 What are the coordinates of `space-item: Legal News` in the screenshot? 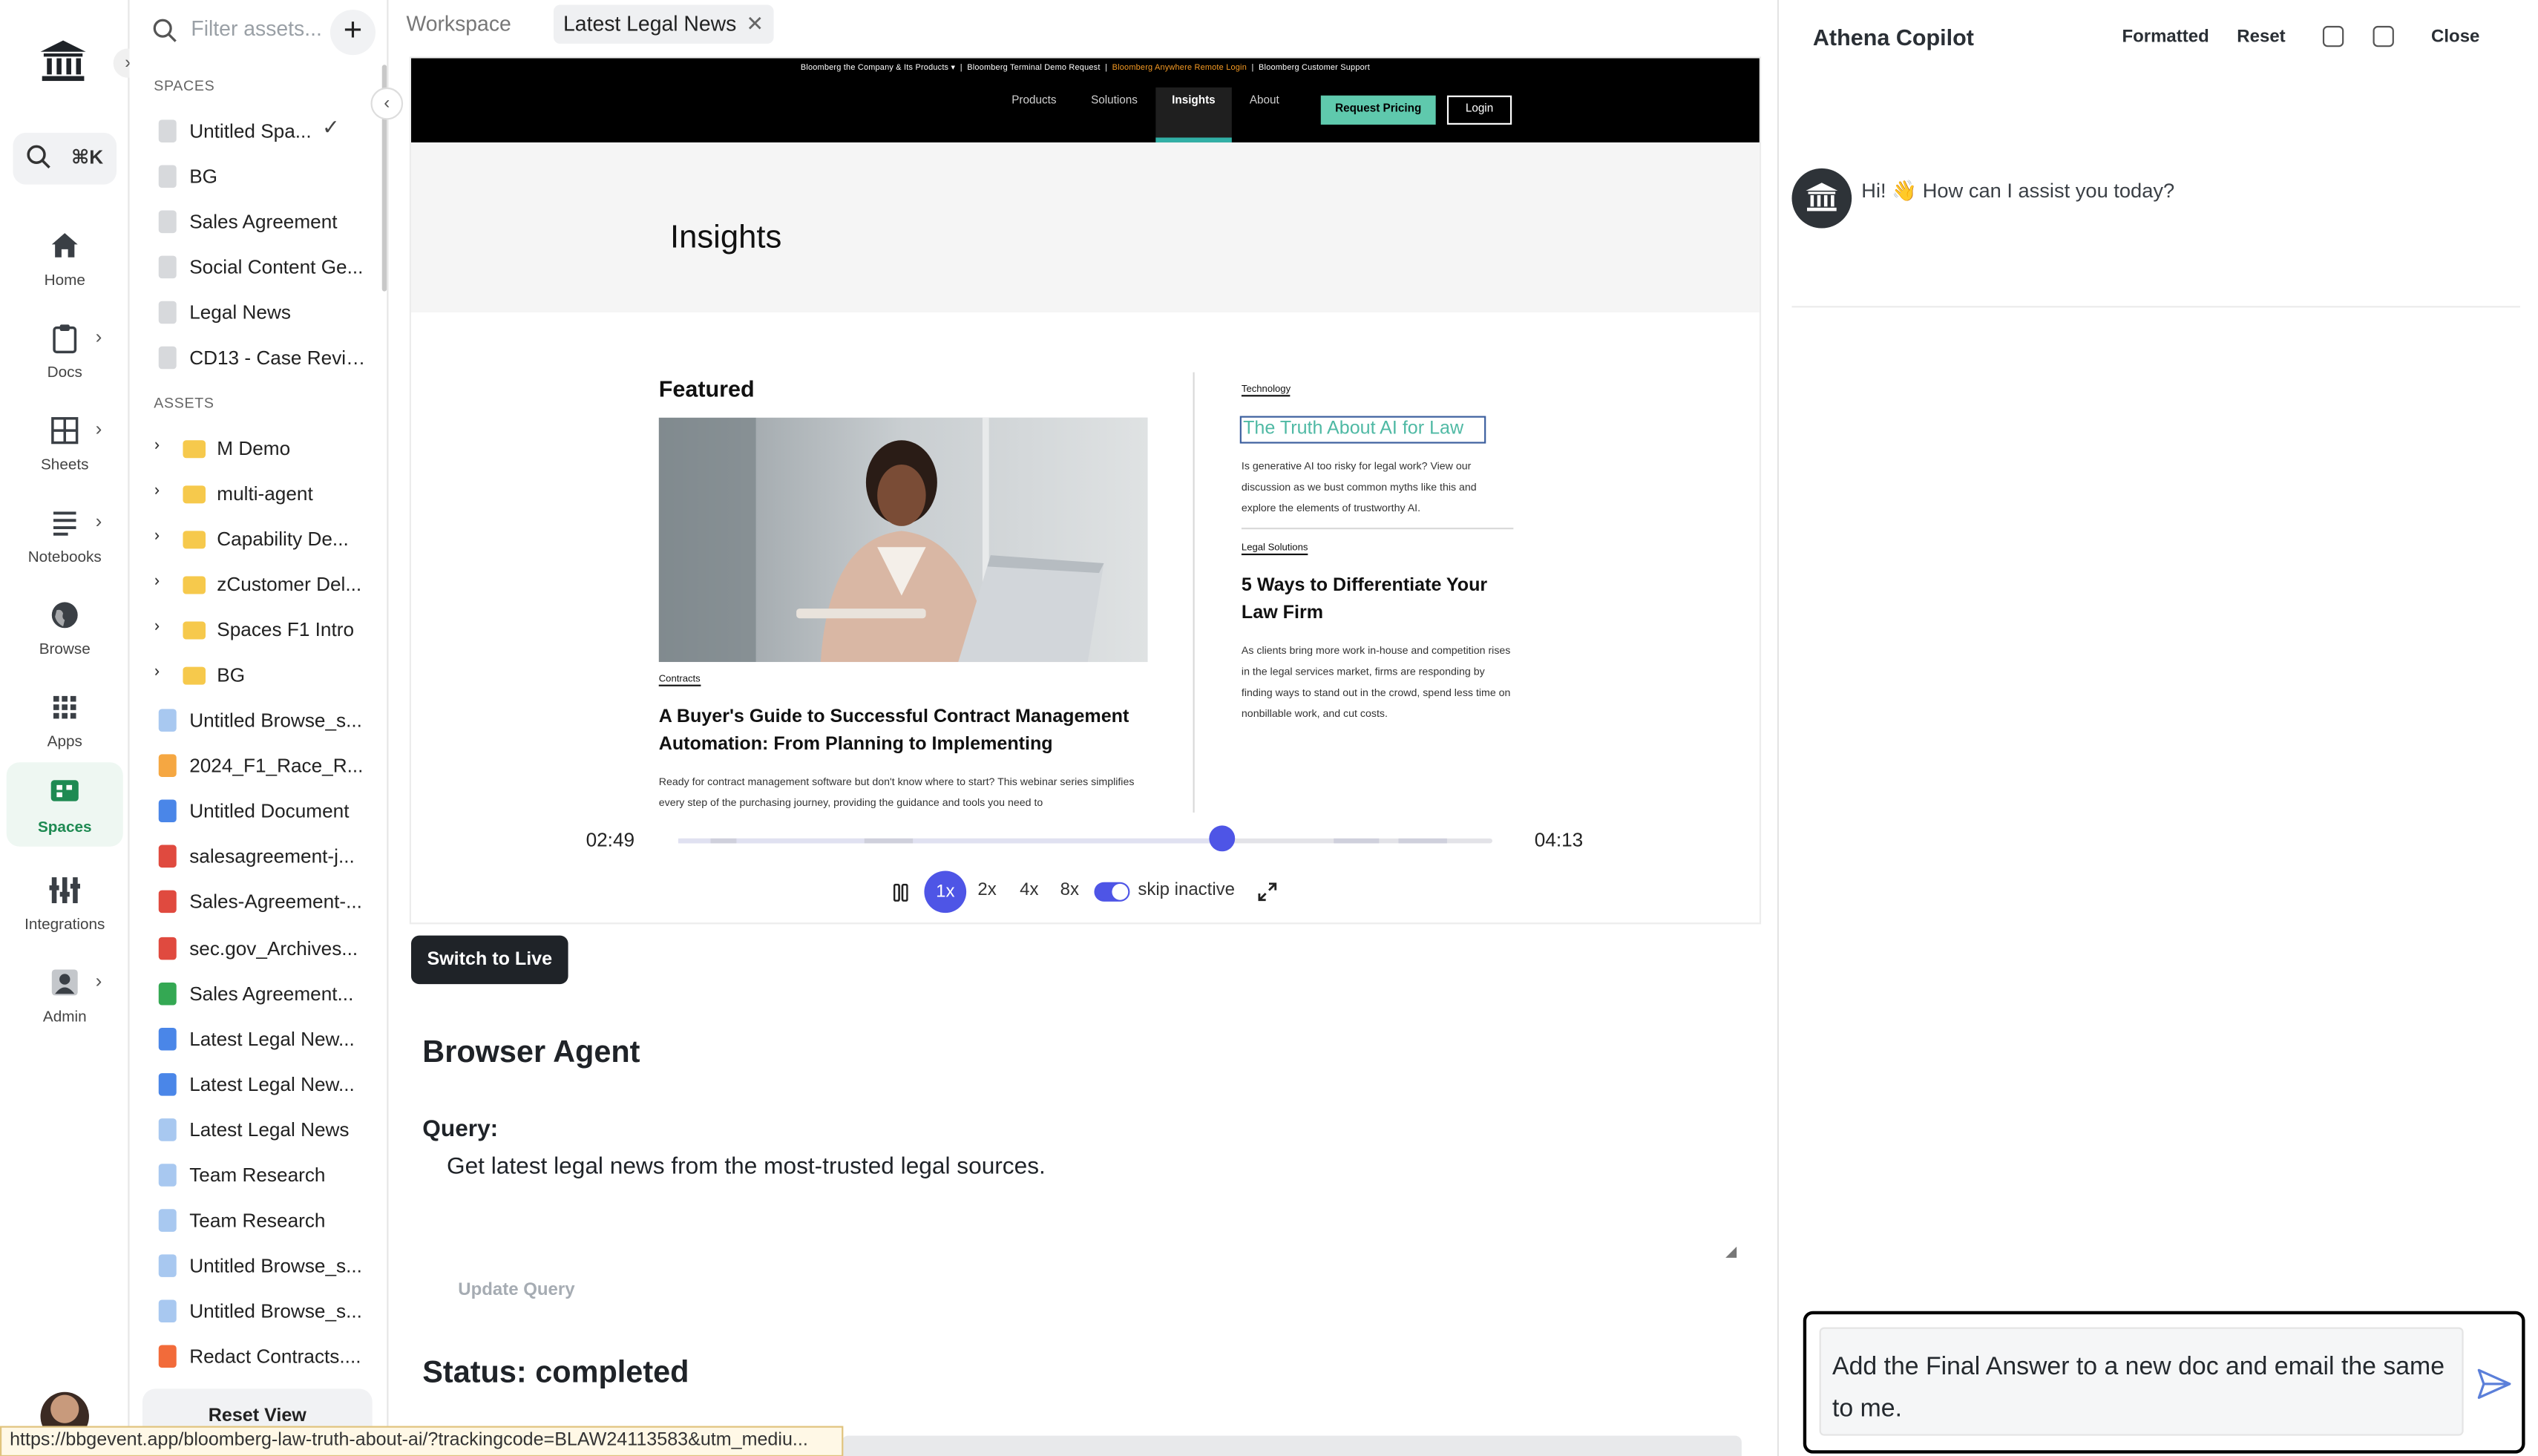 It's located at (270, 313).